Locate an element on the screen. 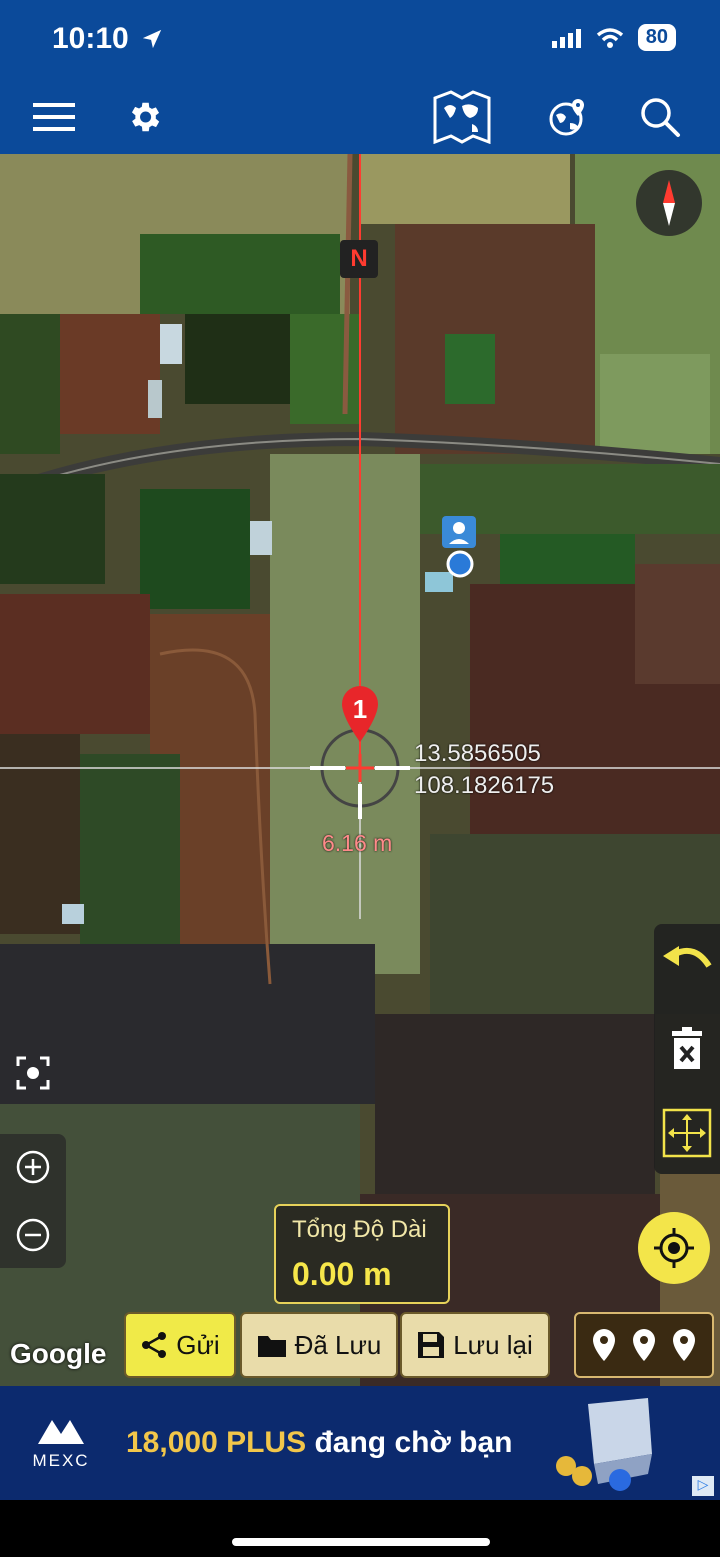 The height and width of the screenshot is (1557, 720). search-button is located at coordinates (660, 117).